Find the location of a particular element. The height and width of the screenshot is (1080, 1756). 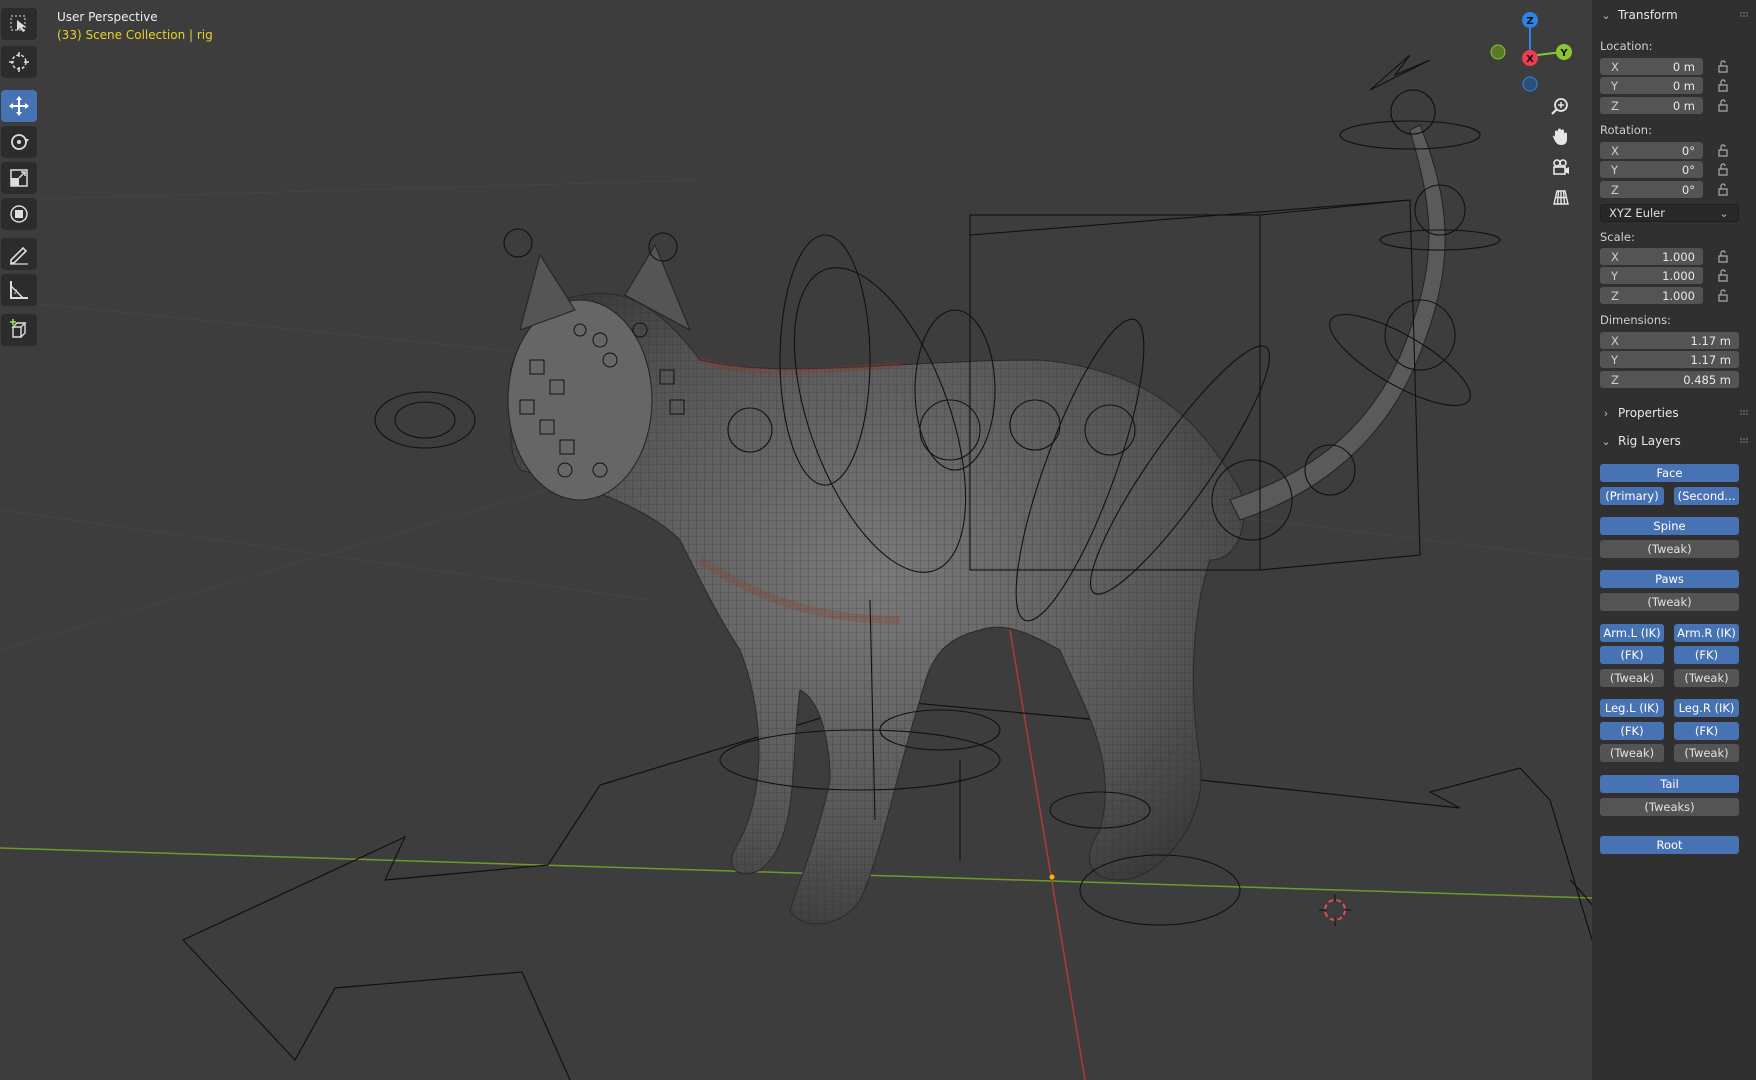

layer-arm-l-fk-button: (FK) is located at coordinates (1632, 655).